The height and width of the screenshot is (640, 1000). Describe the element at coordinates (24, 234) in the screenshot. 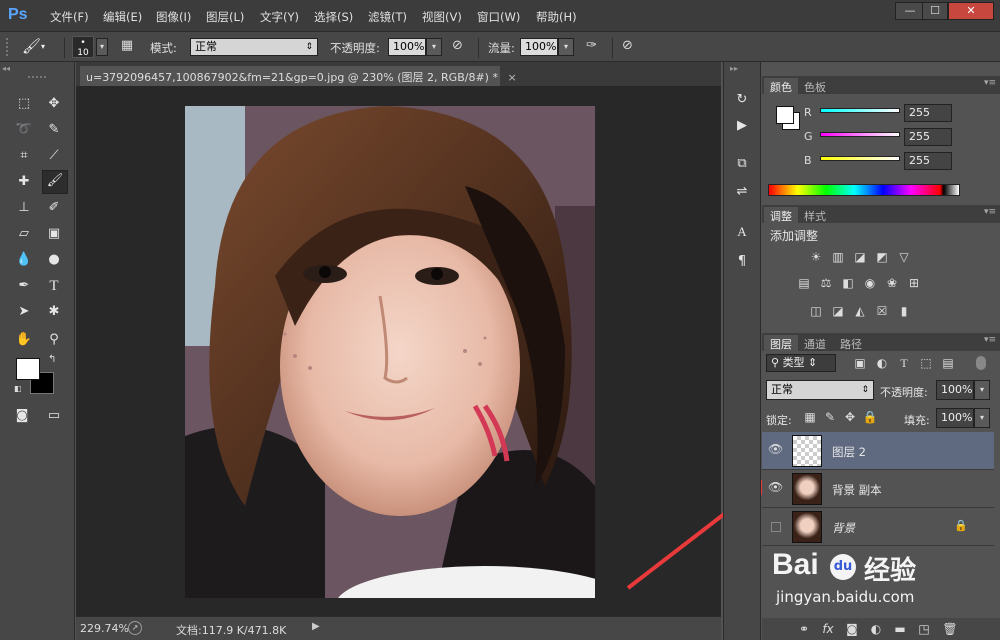

I see `eraser-tool-icon: ▱` at that location.